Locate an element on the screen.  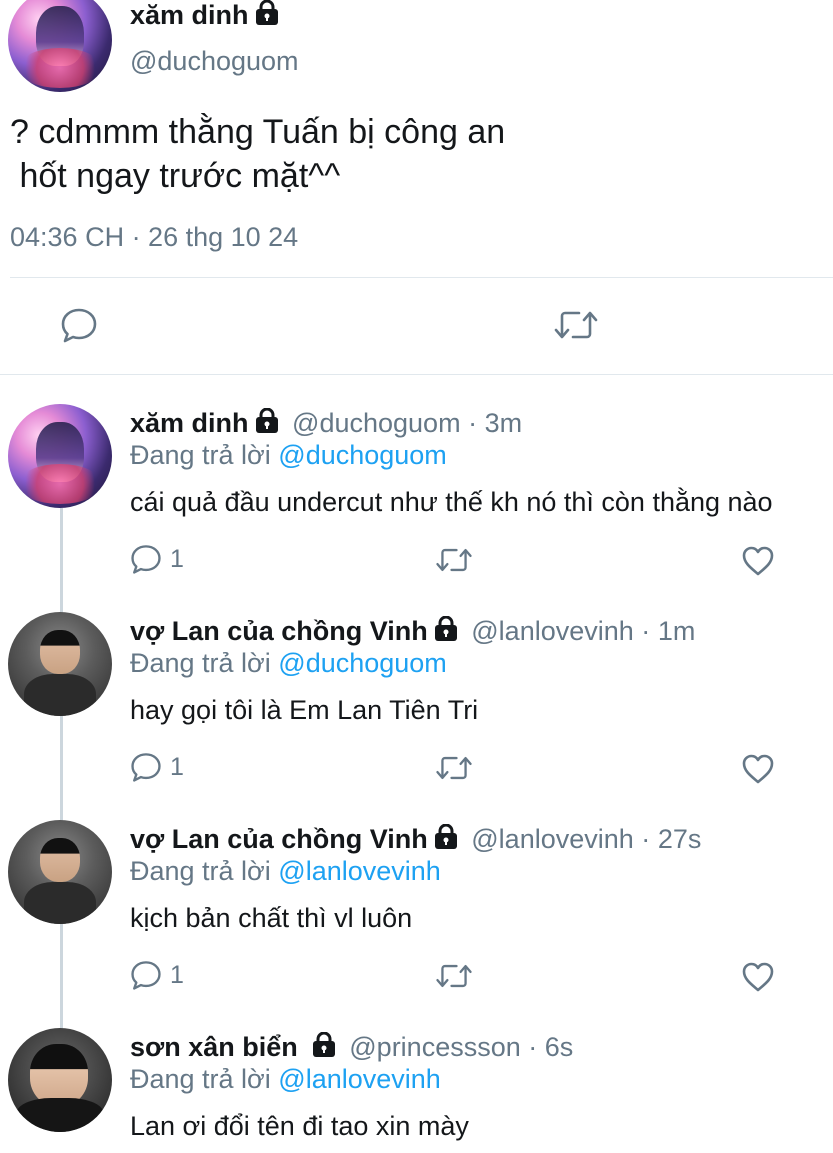
actions-divider is located at coordinates (416, 374).